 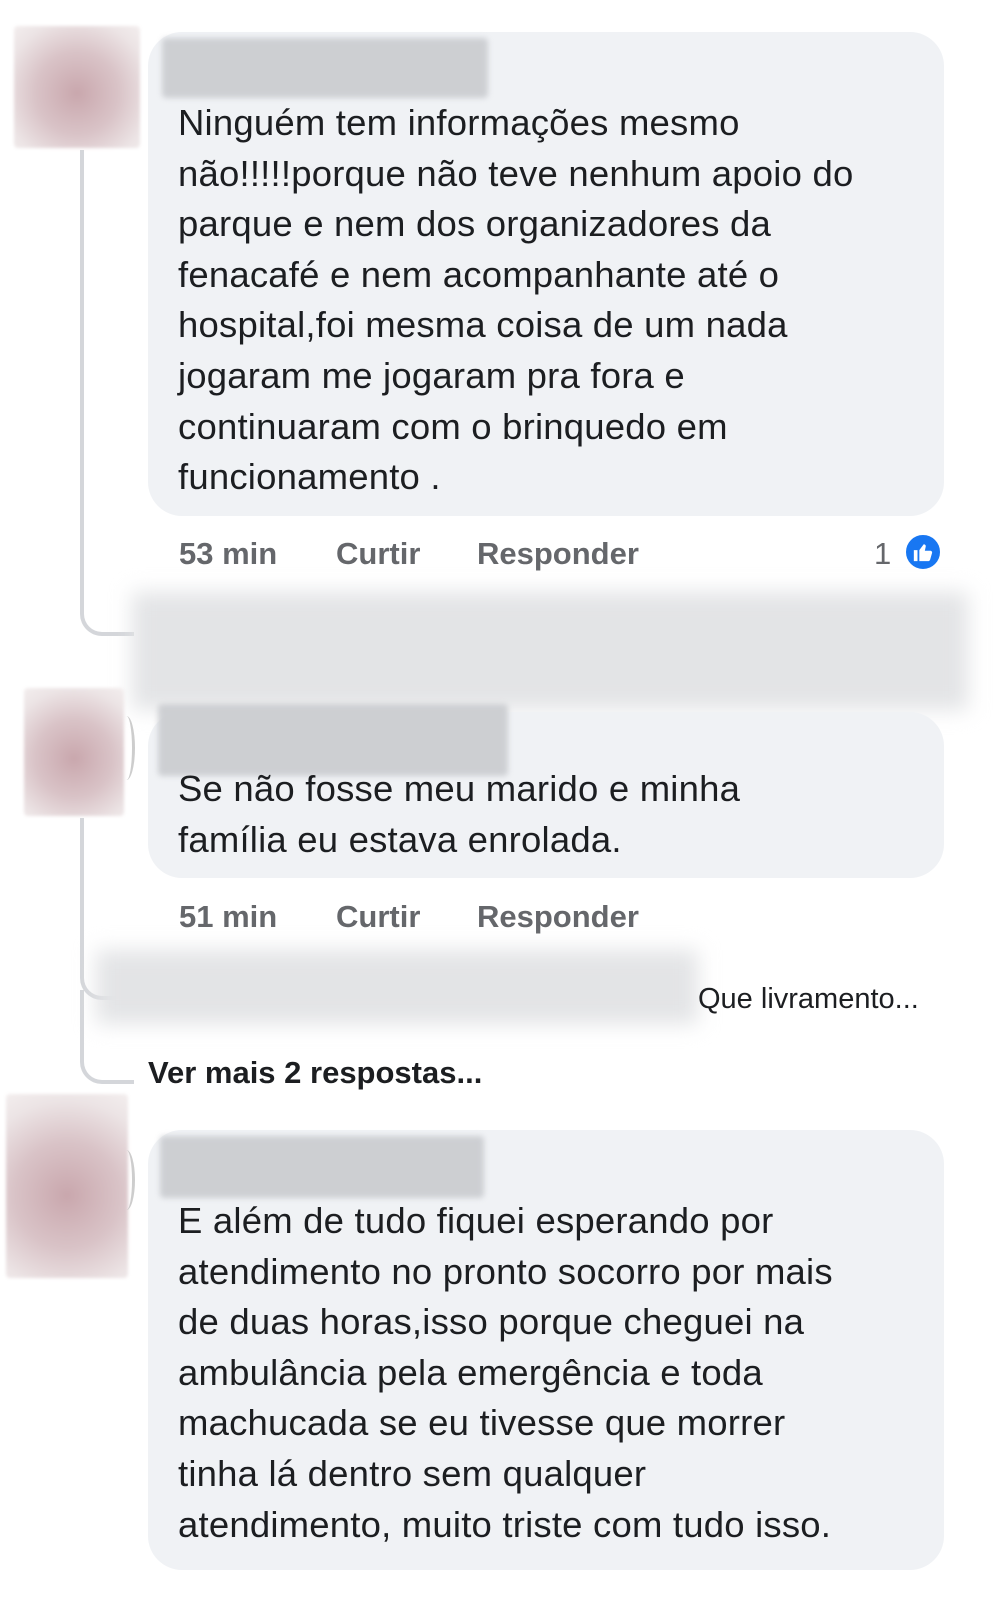 What do you see at coordinates (228, 917) in the screenshot?
I see `comment-time: 51 min` at bounding box center [228, 917].